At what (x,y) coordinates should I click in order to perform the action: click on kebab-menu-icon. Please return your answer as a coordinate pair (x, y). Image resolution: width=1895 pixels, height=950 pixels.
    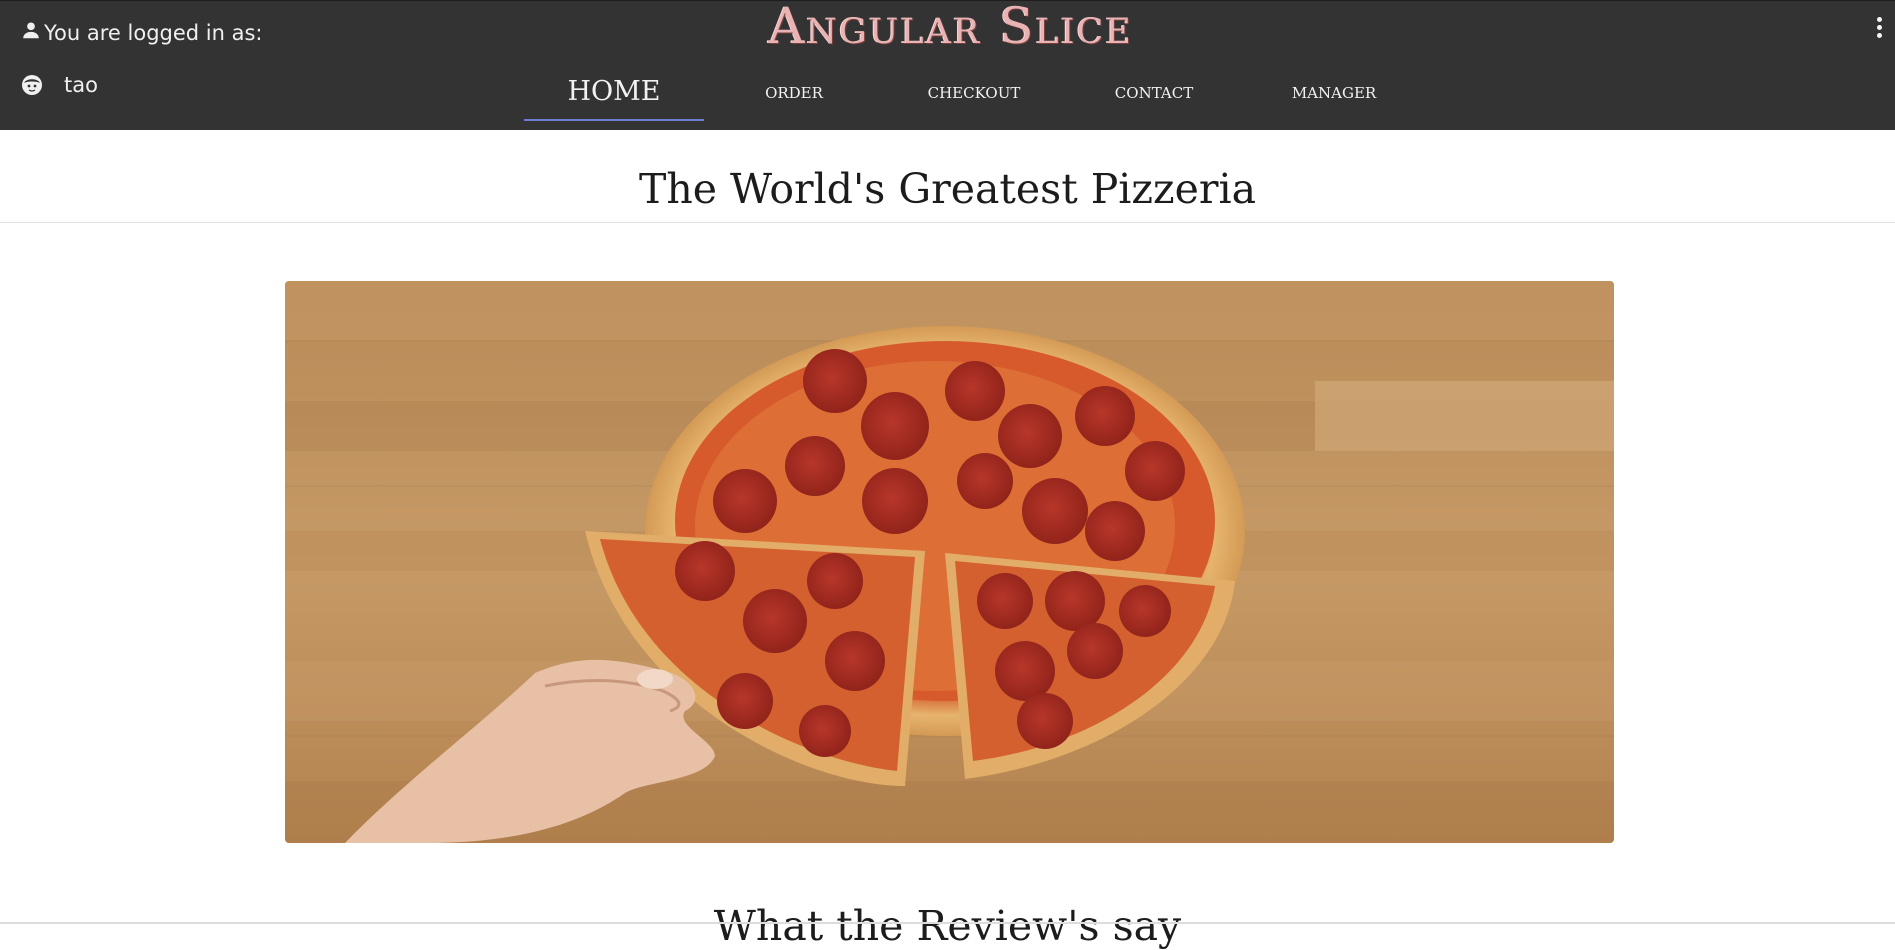
    Looking at the image, I should click on (1879, 27).